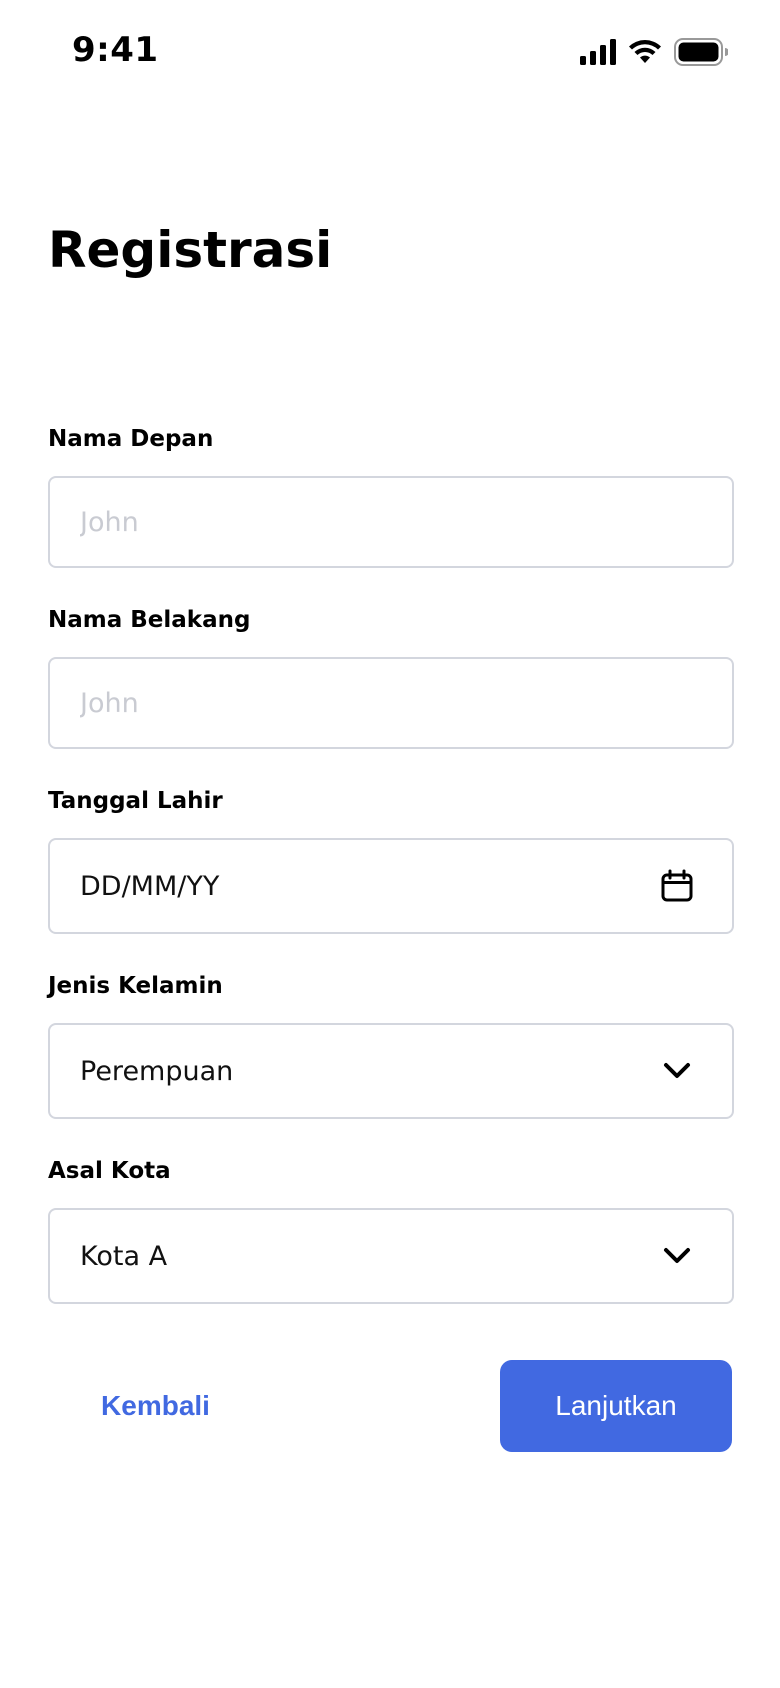  What do you see at coordinates (391, 1071) in the screenshot?
I see `gender-select: Perempuan` at bounding box center [391, 1071].